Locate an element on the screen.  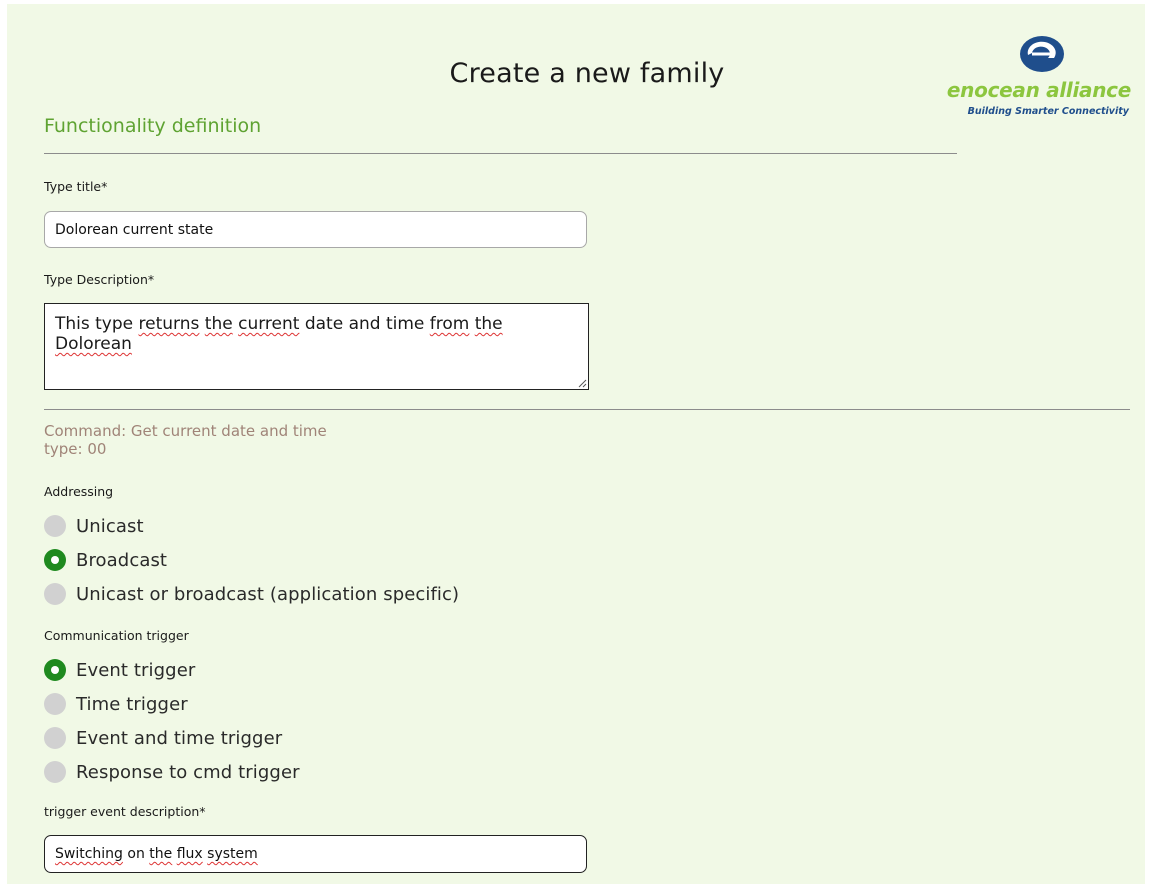
logo-tagline: Building Smarter Connectivity is located at coordinates (1048, 111).